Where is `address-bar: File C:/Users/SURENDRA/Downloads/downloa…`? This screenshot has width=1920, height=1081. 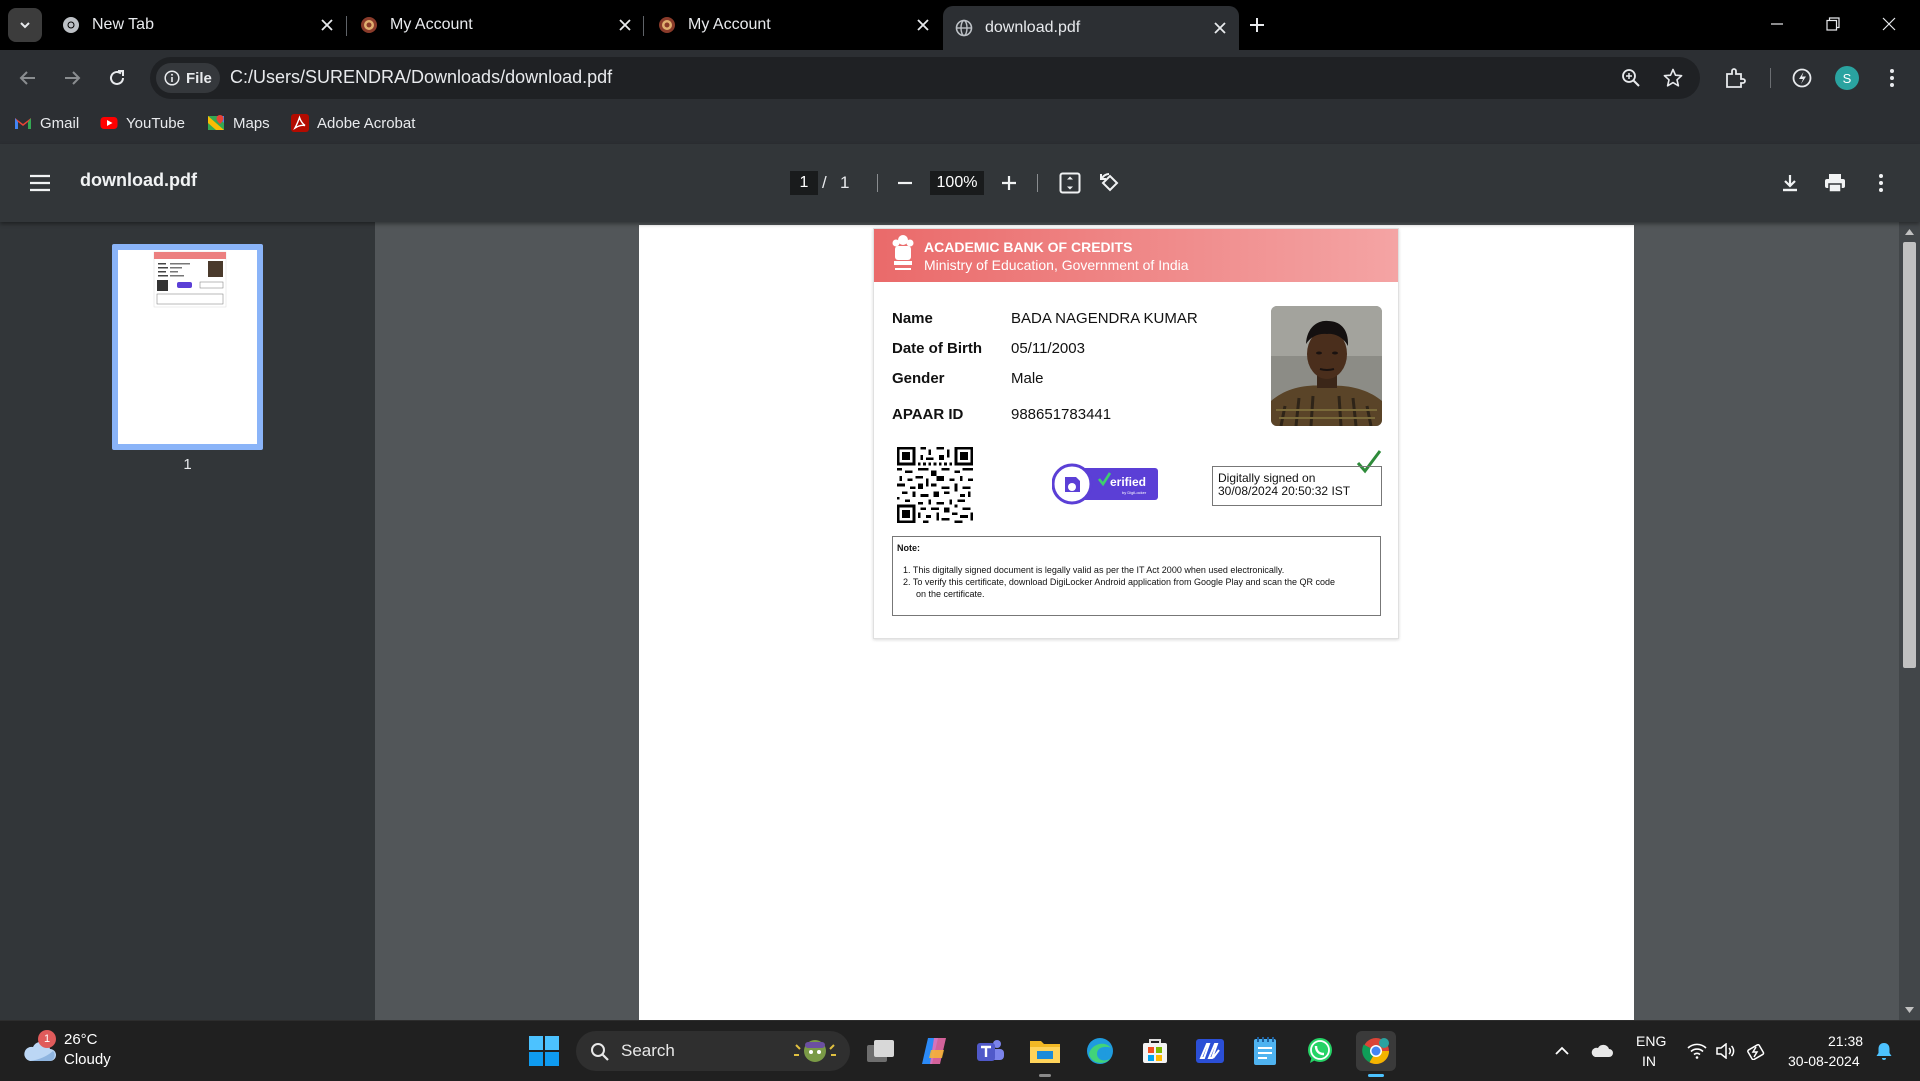 address-bar: File C:/Users/SURENDRA/Downloads/downloa… is located at coordinates (925, 78).